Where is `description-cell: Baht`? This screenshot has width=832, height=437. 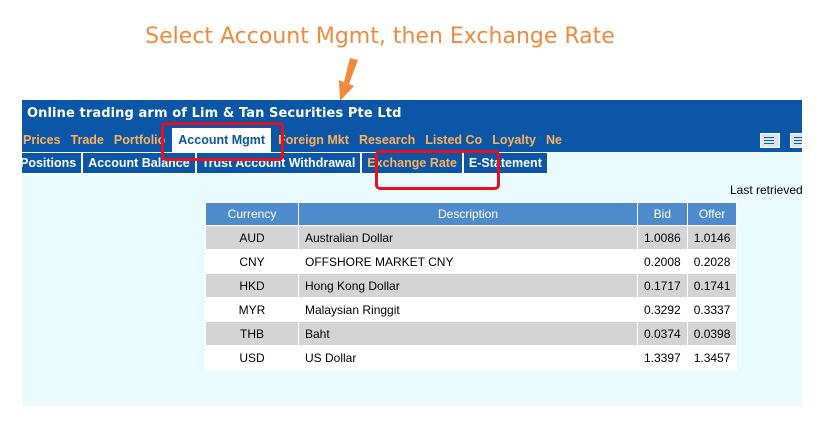 description-cell: Baht is located at coordinates (468, 333).